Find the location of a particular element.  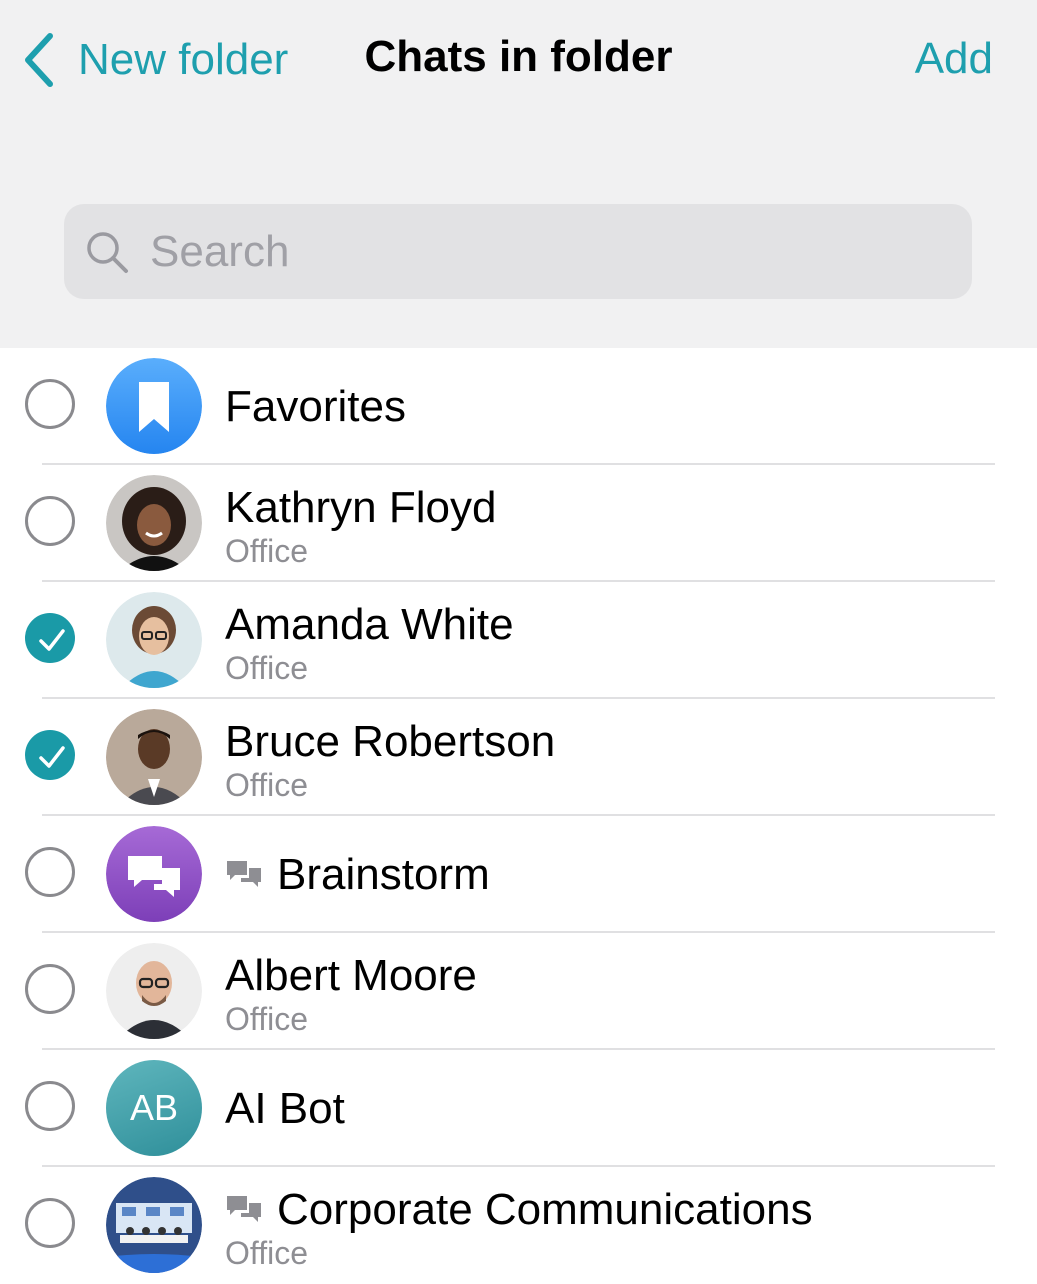

chat-name-text: Corporate Communications is located at coordinates (545, 1209).